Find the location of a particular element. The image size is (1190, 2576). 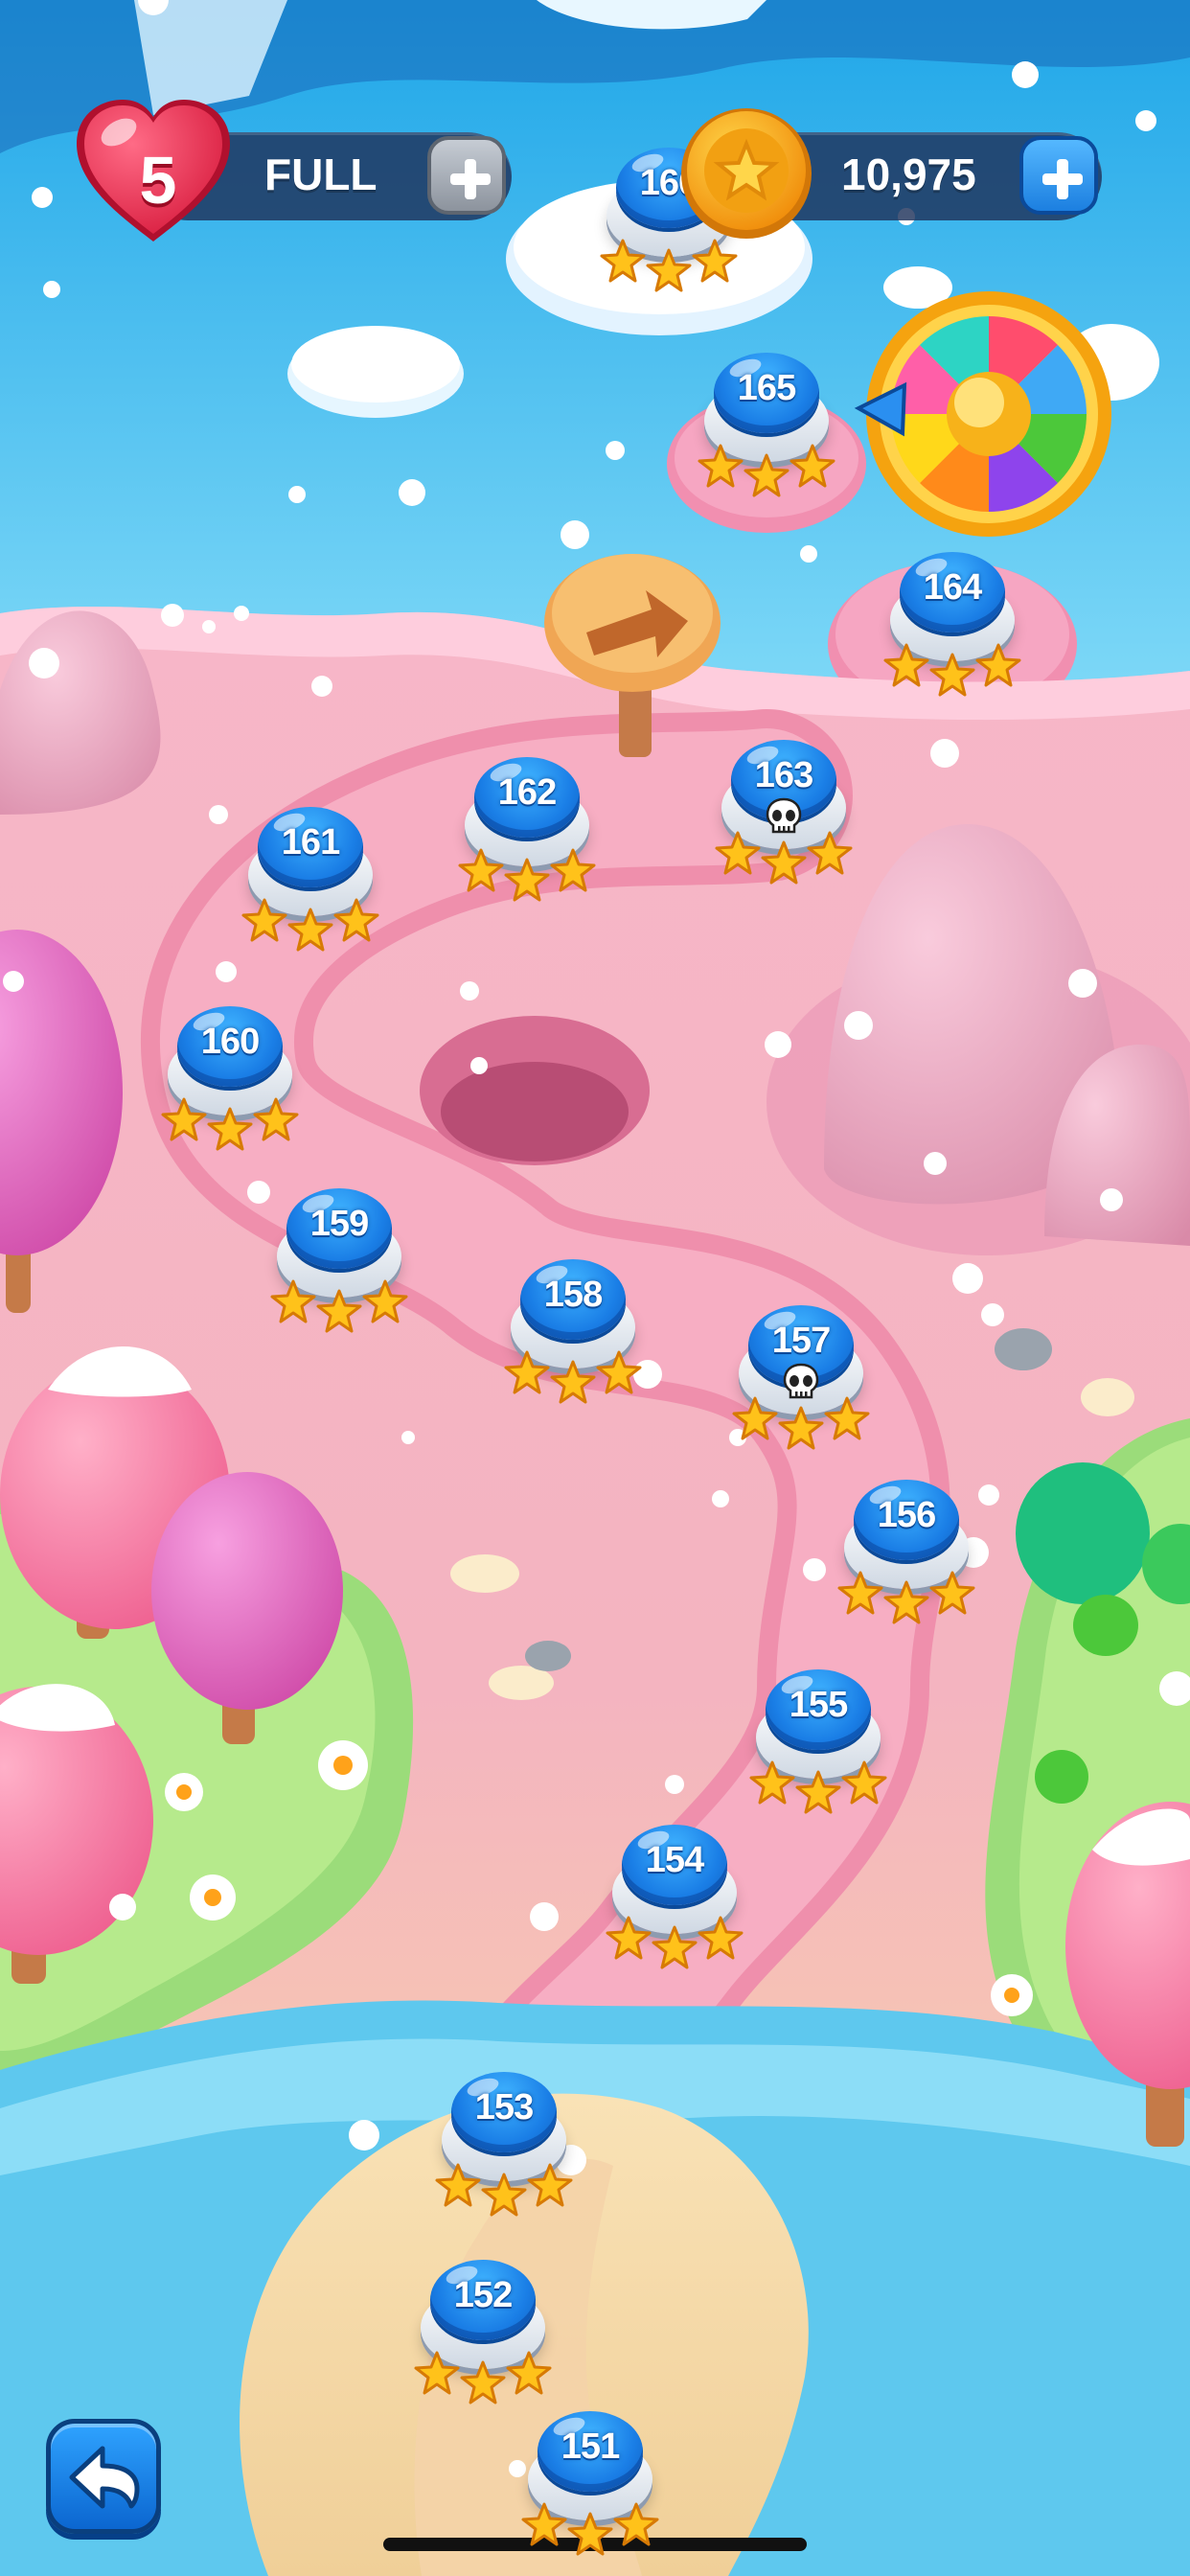

level-button-157: 157 is located at coordinates (801, 1377).